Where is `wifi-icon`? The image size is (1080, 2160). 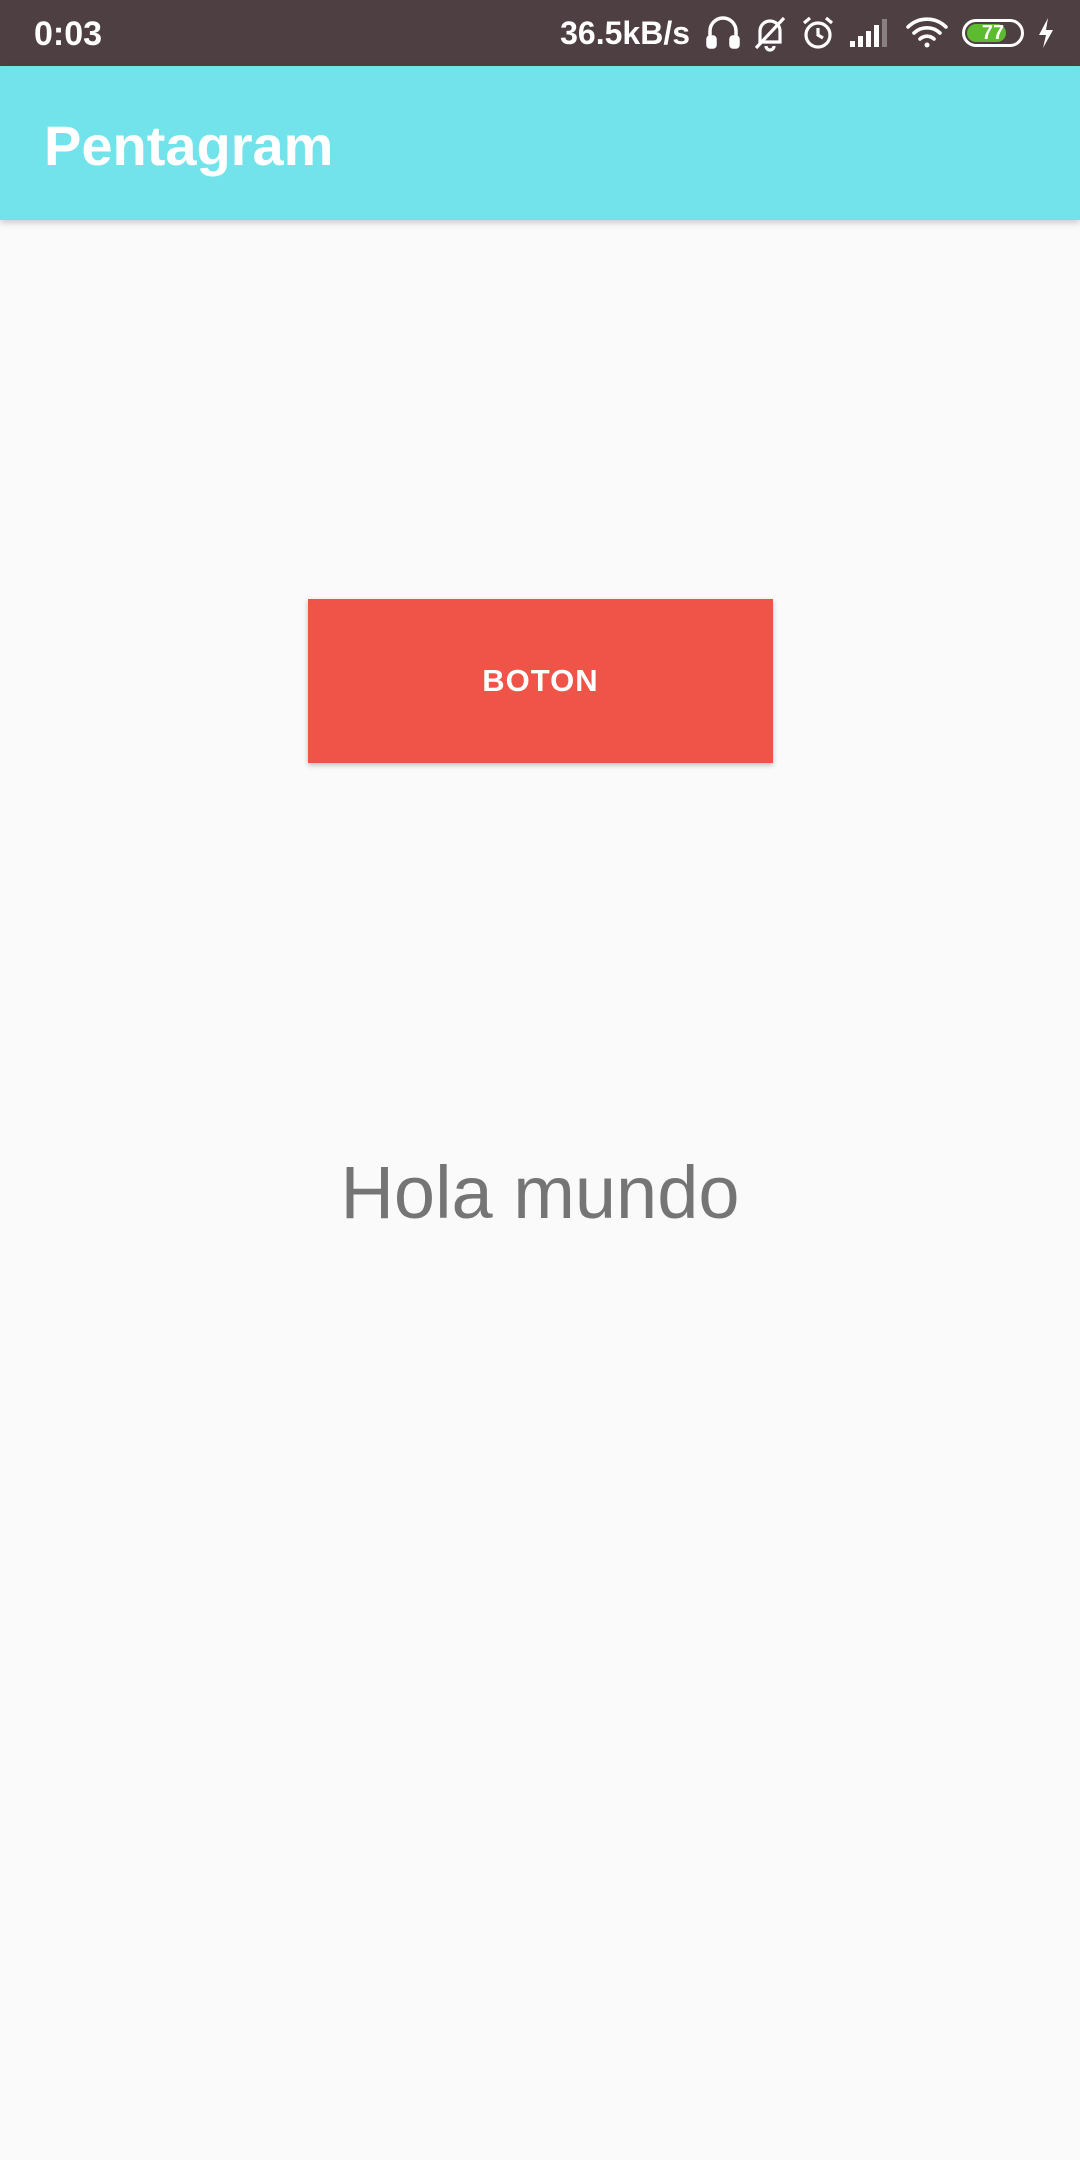 wifi-icon is located at coordinates (927, 33).